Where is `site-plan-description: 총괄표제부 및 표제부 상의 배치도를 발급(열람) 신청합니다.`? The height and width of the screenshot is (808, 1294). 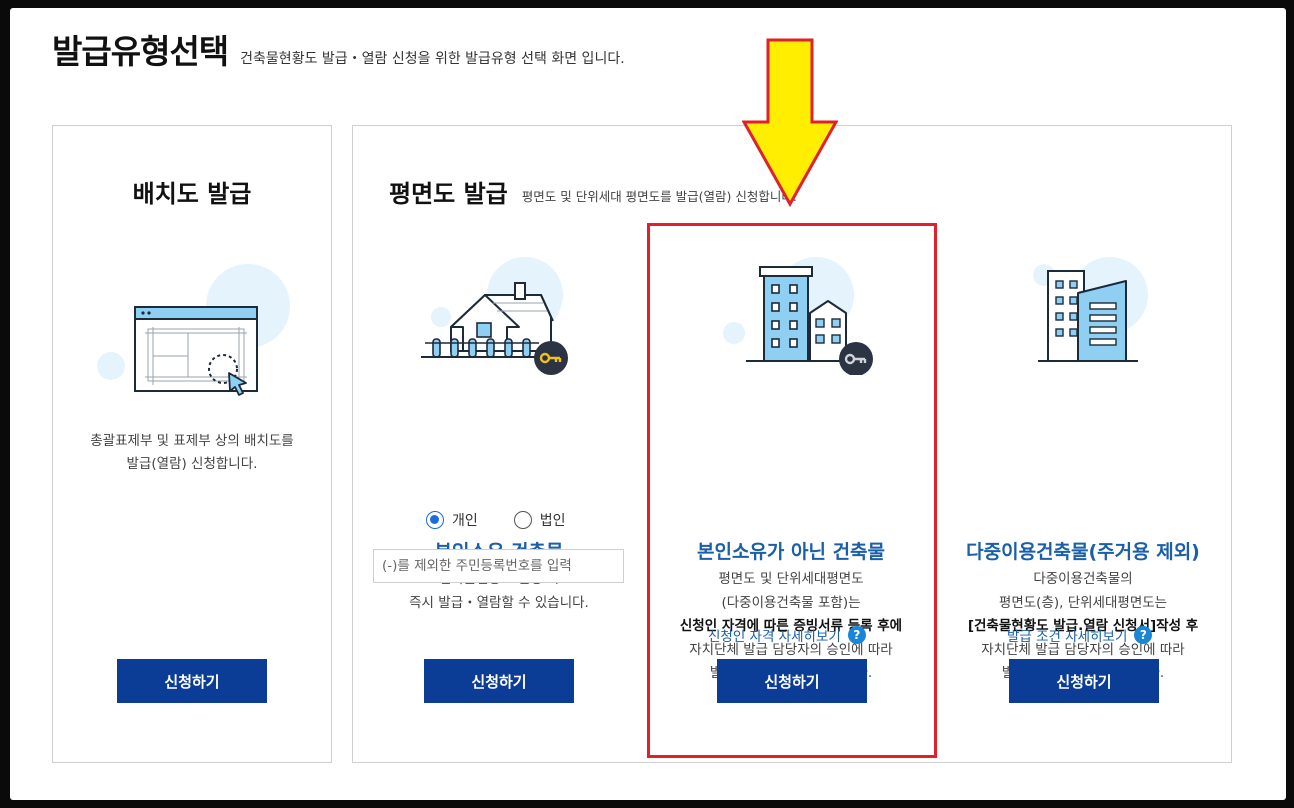 site-plan-description: 총괄표제부 및 표제부 상의 배치도를 발급(열람) 신청합니다. is located at coordinates (192, 453).